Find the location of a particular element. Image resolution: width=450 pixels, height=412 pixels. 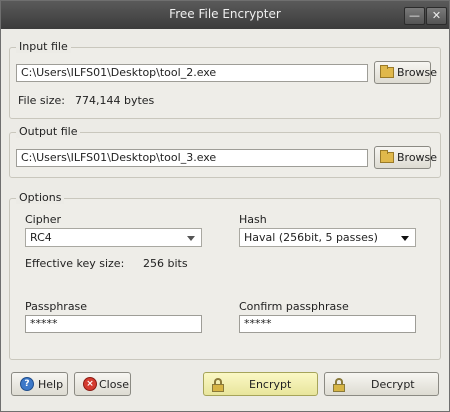

passphrase-label: Passphrase is located at coordinates (56, 306).